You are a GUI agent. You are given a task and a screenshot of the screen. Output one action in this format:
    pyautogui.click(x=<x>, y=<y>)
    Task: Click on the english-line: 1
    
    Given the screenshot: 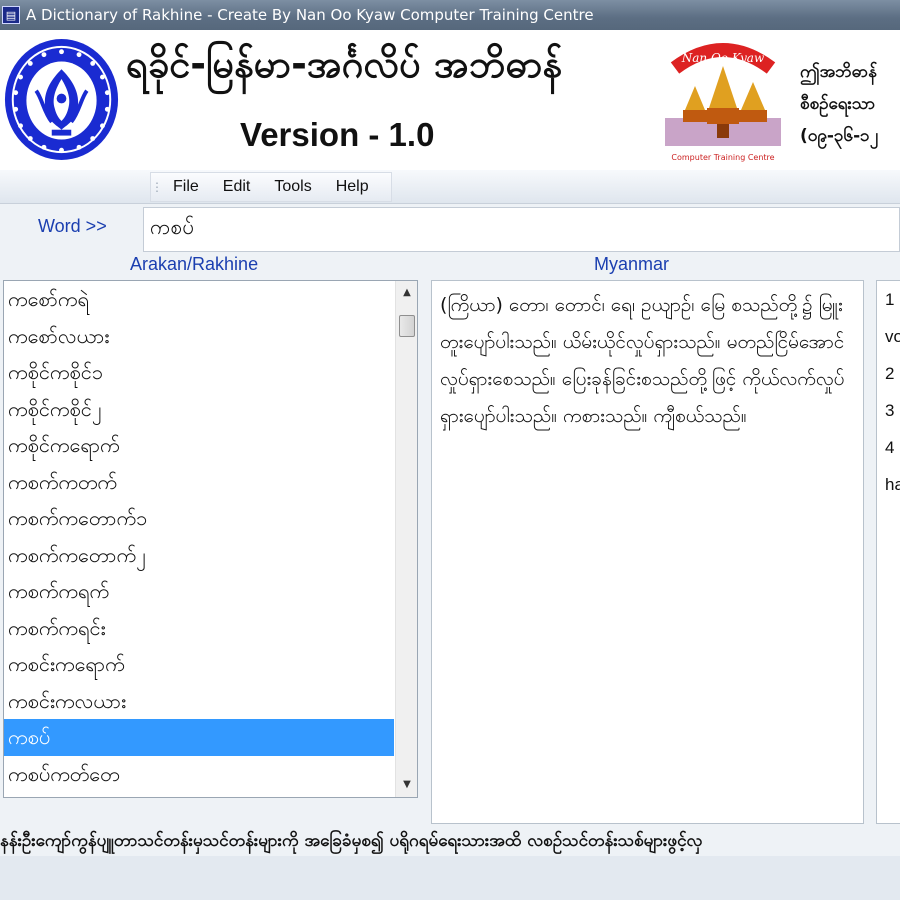 What is the action you would take?
    pyautogui.click(x=890, y=299)
    